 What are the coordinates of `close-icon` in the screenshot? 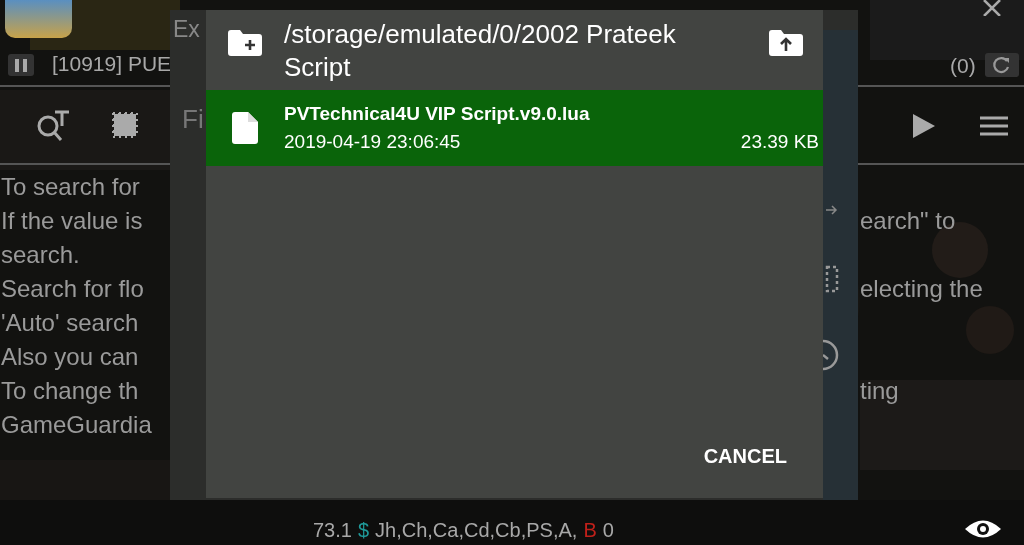 It's located at (992, 8).